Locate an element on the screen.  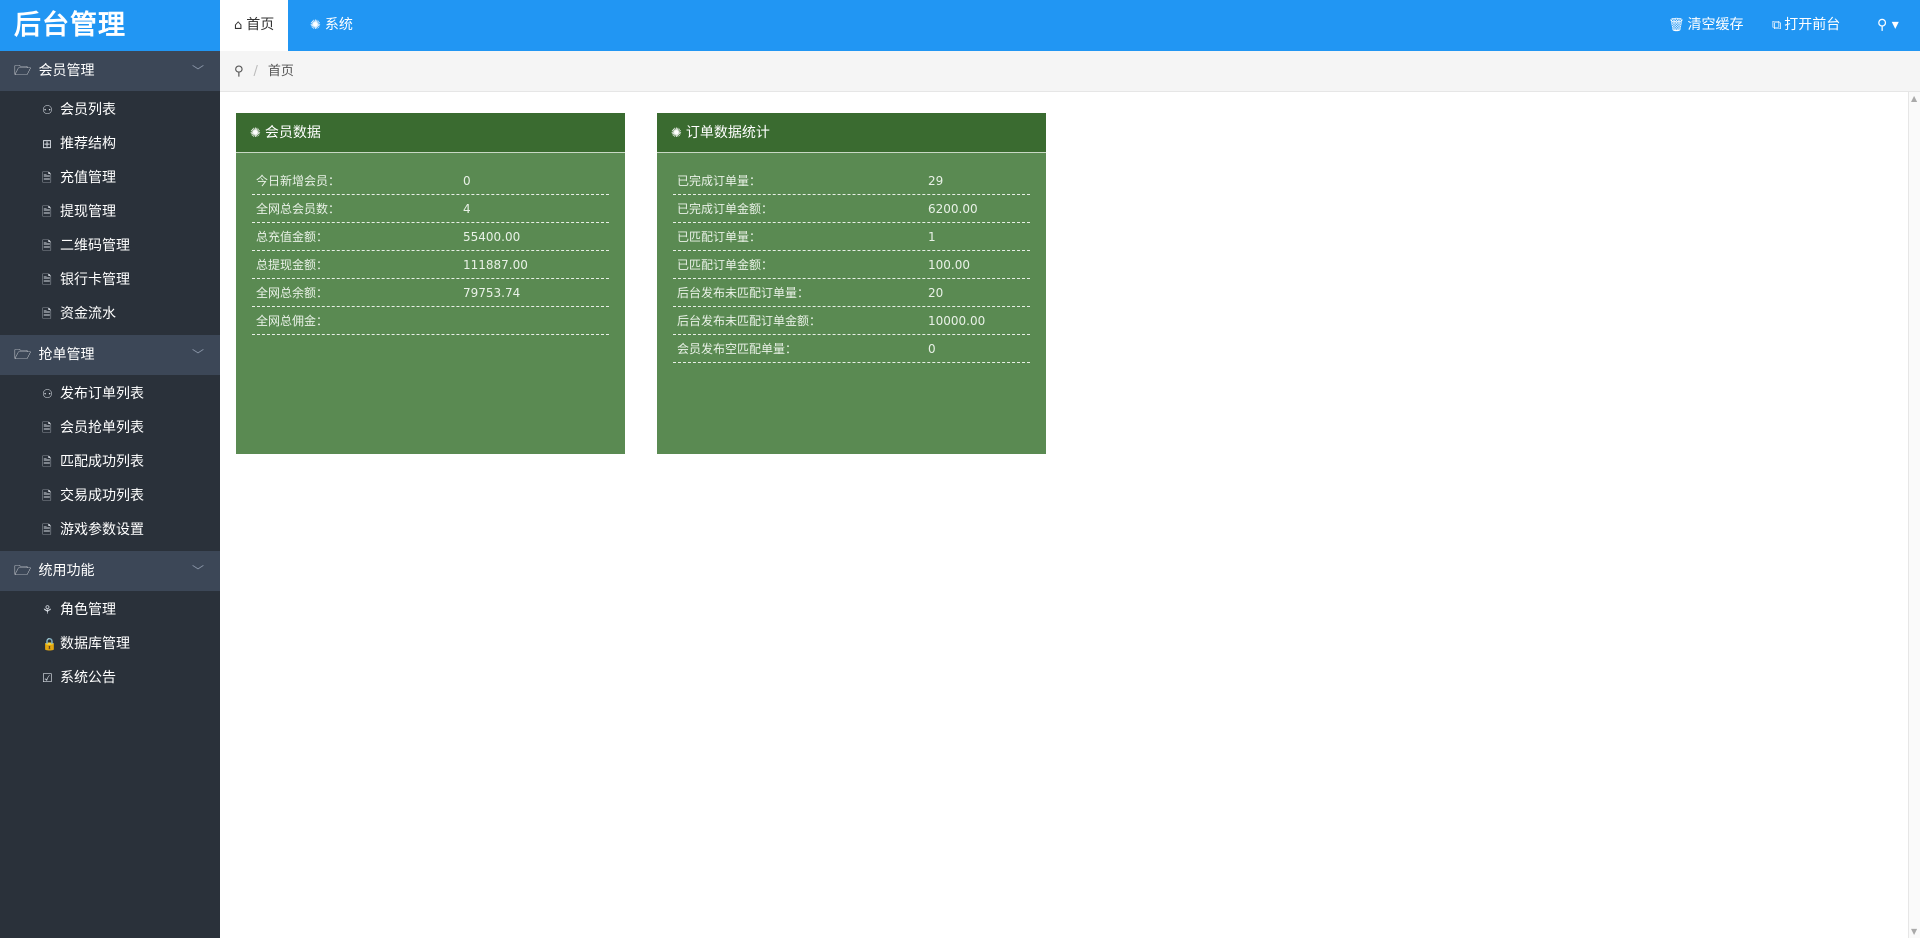
menu-group-orders: 🗁 抢单管理 ﹀ is located at coordinates (110, 355).